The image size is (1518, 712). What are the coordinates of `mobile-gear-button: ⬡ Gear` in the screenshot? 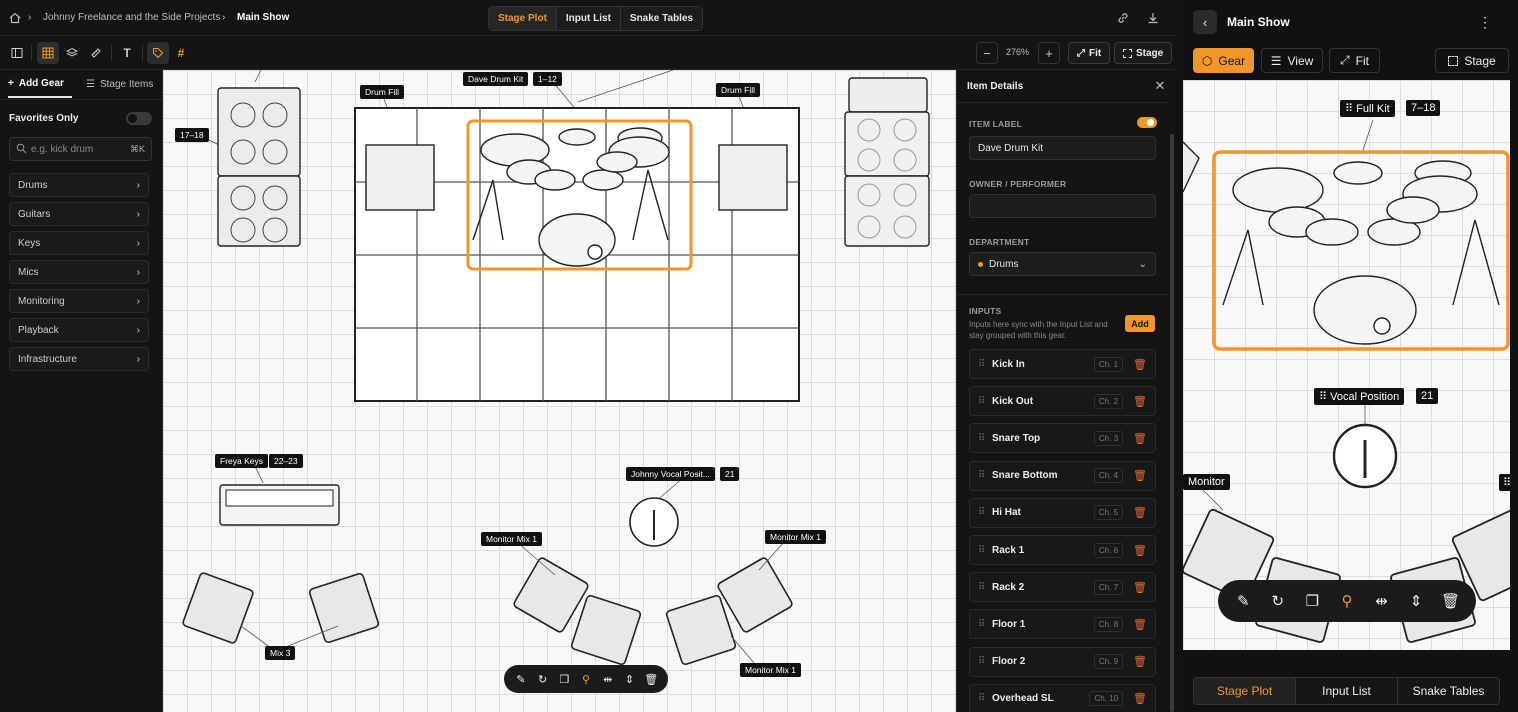 It's located at (1223, 60).